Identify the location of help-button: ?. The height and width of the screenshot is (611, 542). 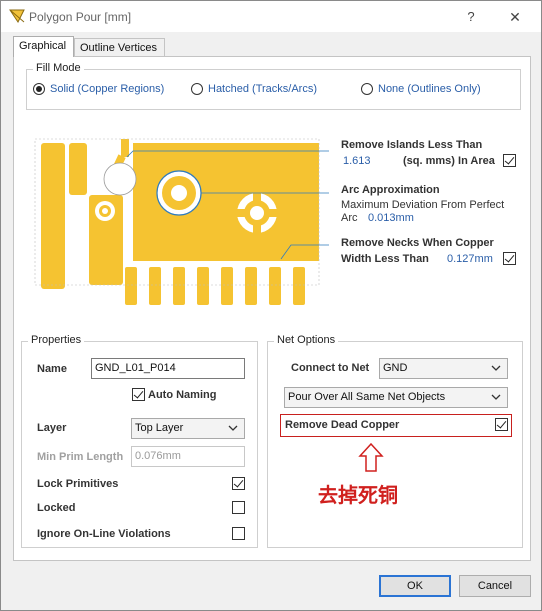
(471, 17).